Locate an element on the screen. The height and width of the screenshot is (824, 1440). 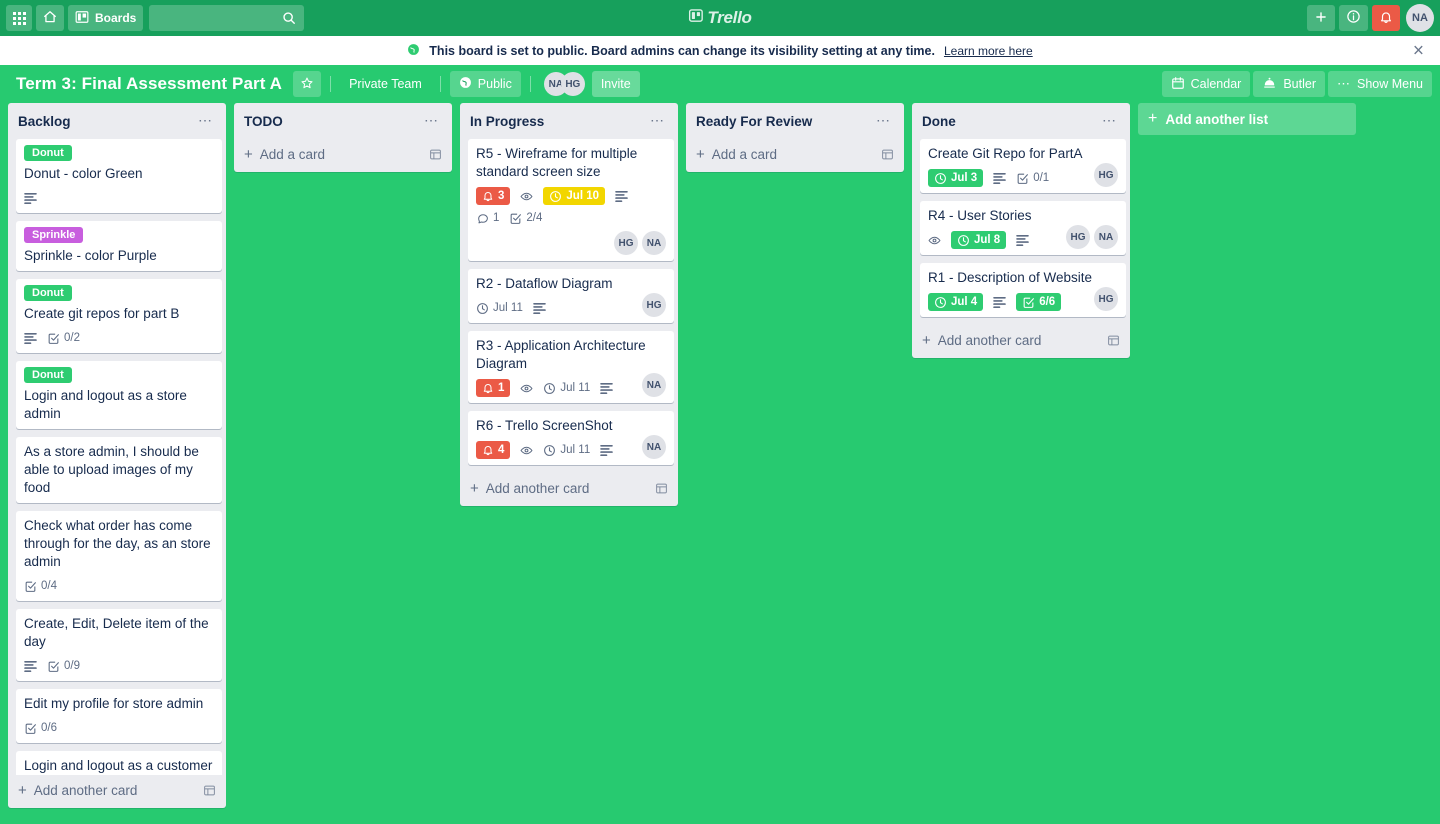
show-menu-button: ⋯ Show Menu is located at coordinates (1379, 84).